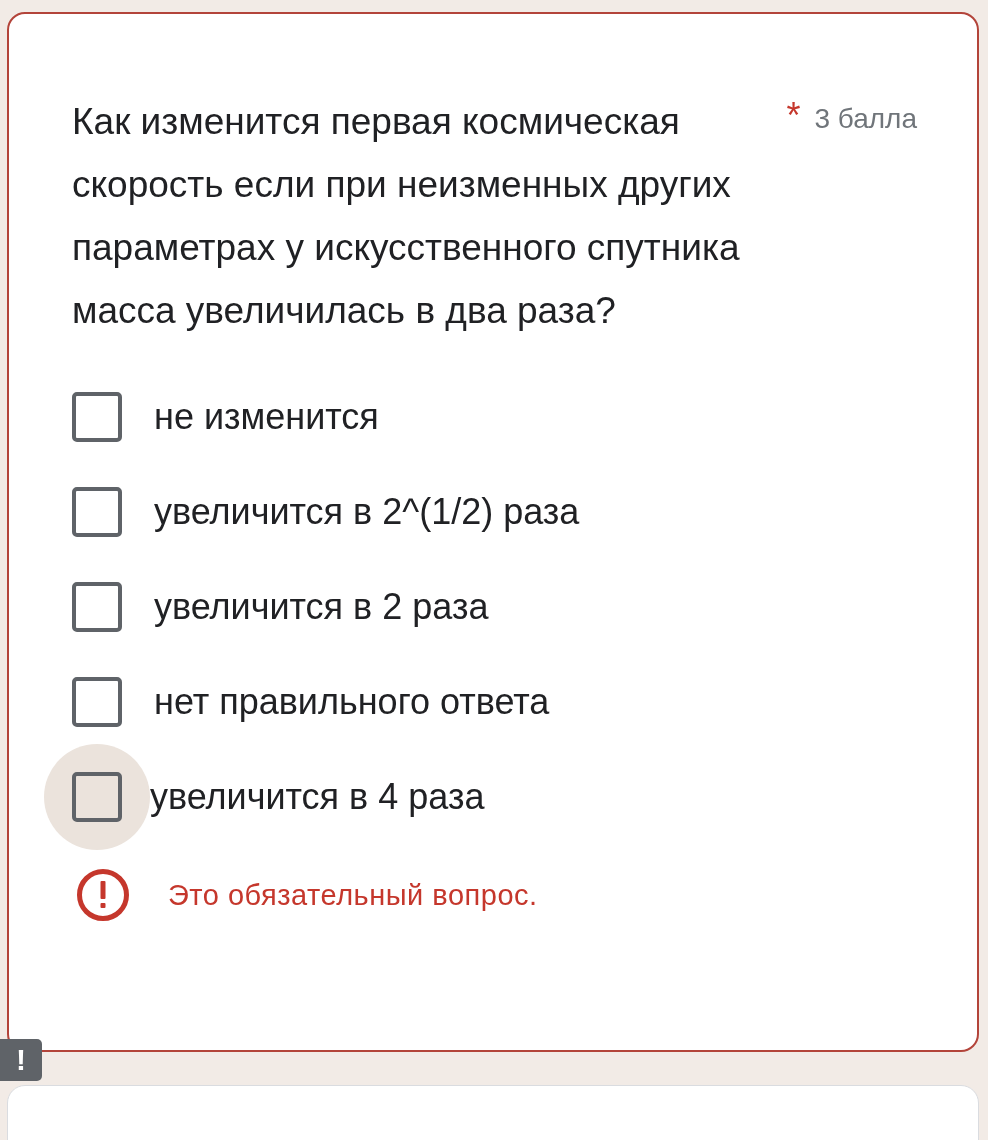 This screenshot has height=1140, width=988. I want to click on option-label: увеличится в 2 раза, so click(321, 607).